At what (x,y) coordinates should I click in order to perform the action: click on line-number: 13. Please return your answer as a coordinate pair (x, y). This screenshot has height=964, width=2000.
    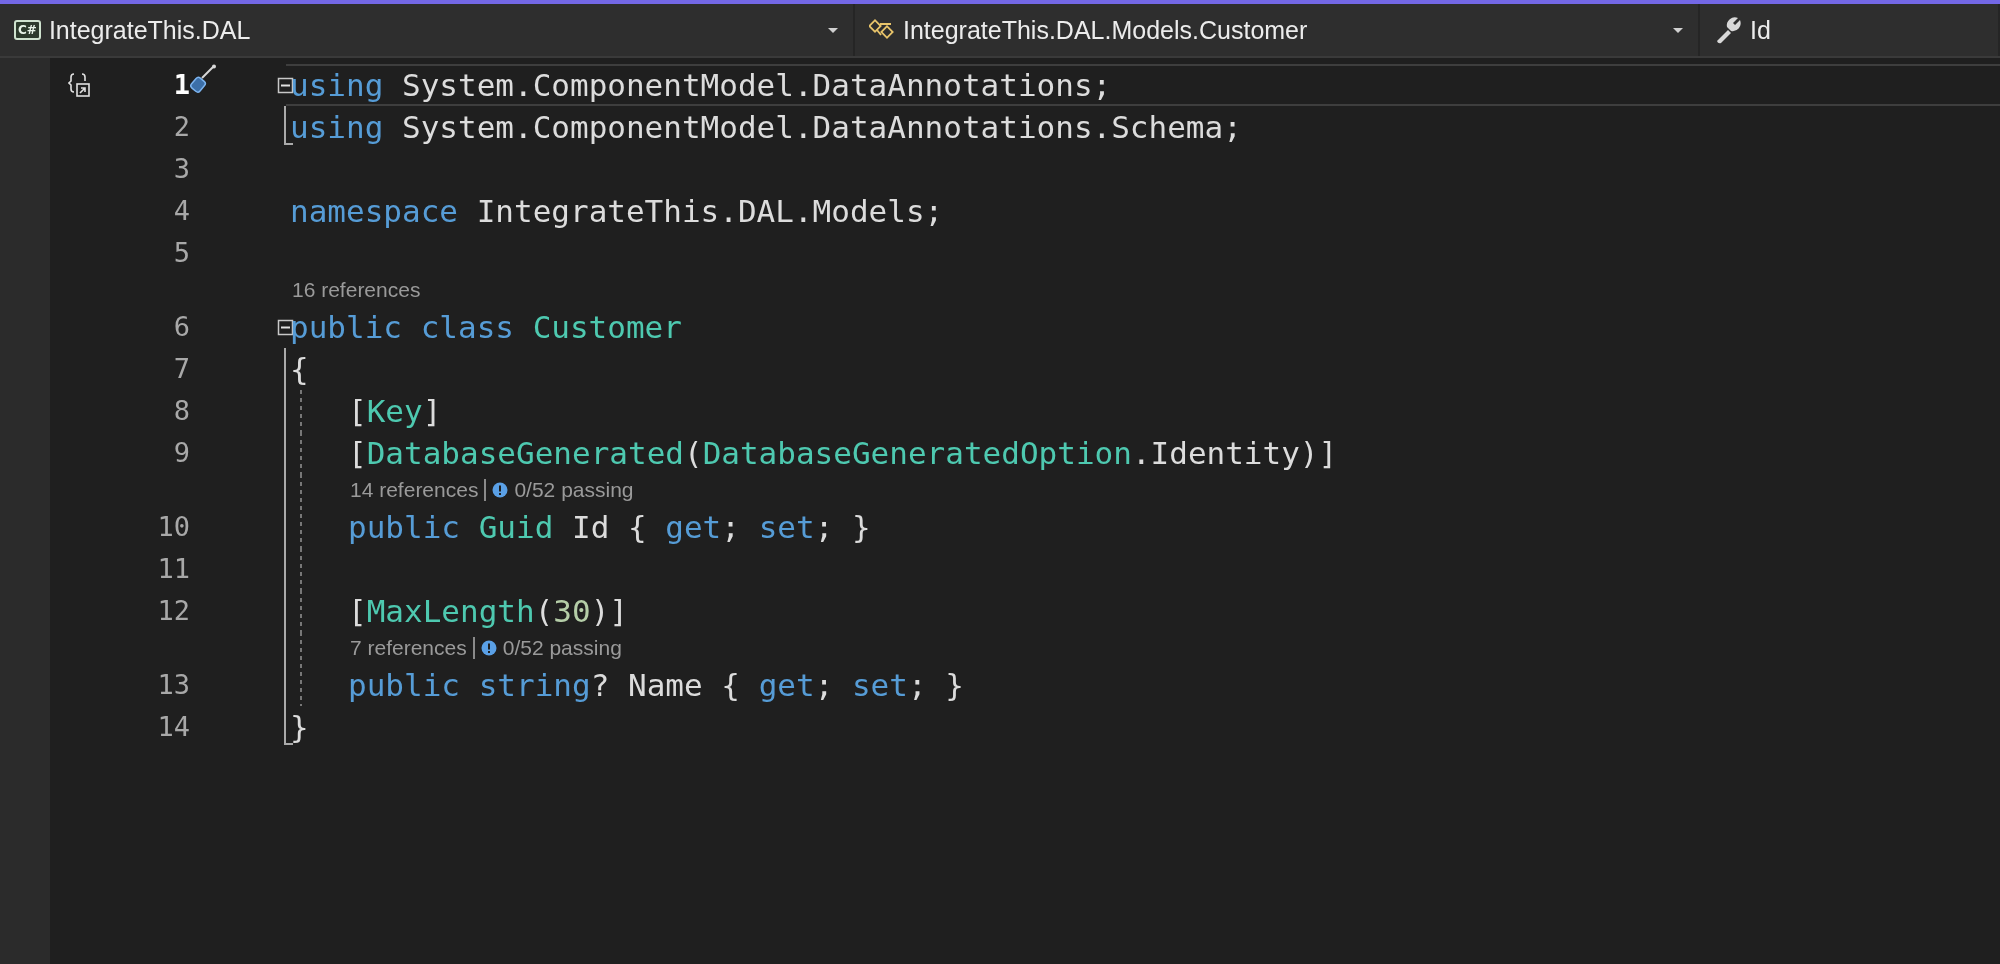
    Looking at the image, I should click on (173, 685).